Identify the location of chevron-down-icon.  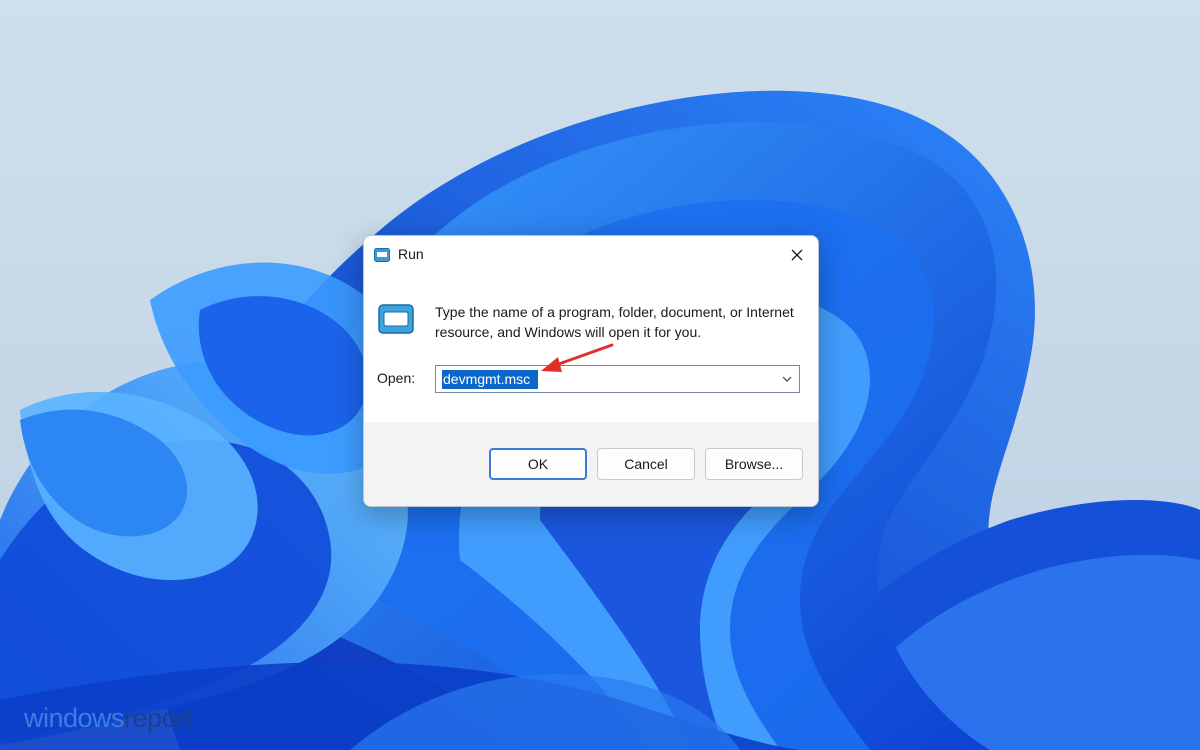
(787, 379).